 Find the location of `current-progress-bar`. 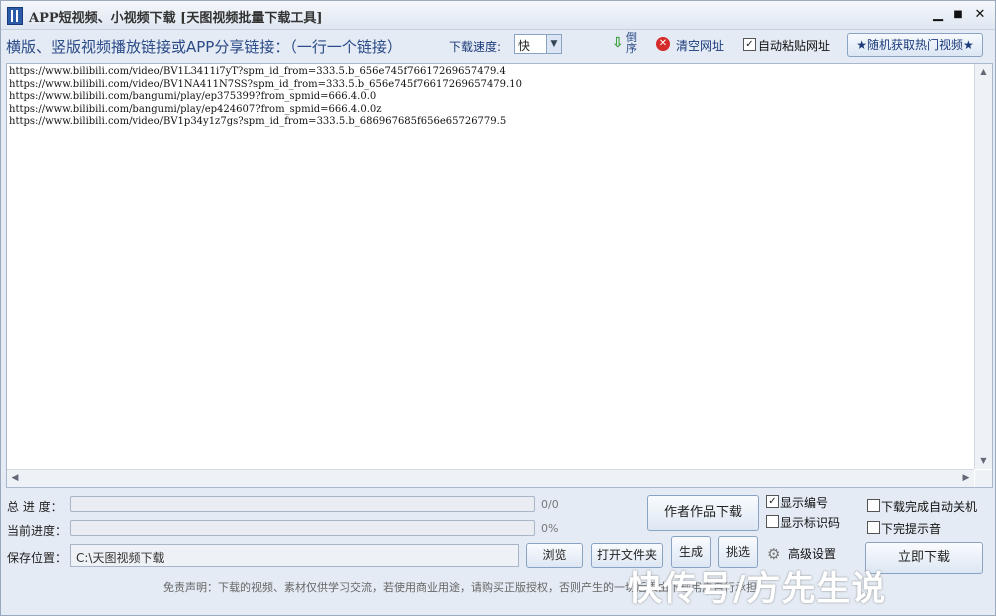

current-progress-bar is located at coordinates (302, 528).